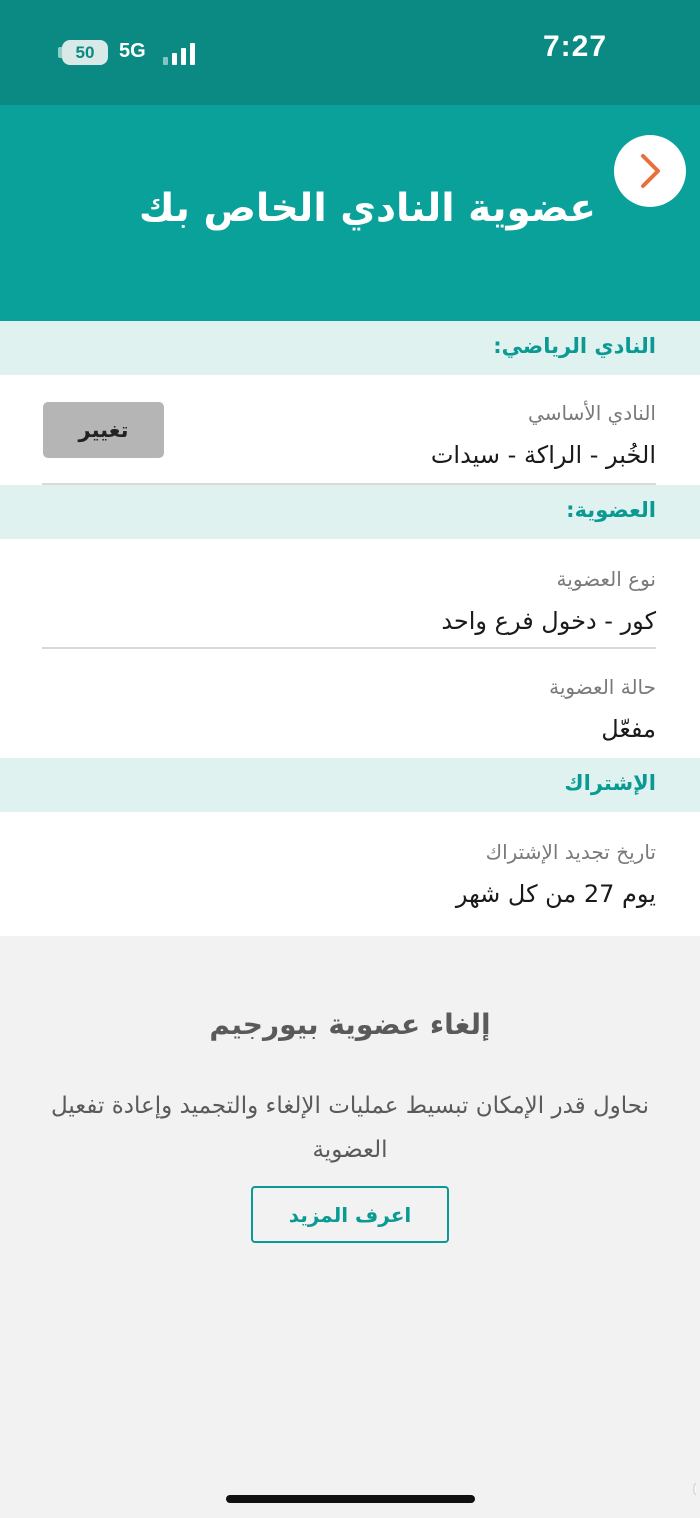 The width and height of the screenshot is (700, 1518). Describe the element at coordinates (611, 510) in the screenshot. I see `section-title-membership: العضوية:` at that location.